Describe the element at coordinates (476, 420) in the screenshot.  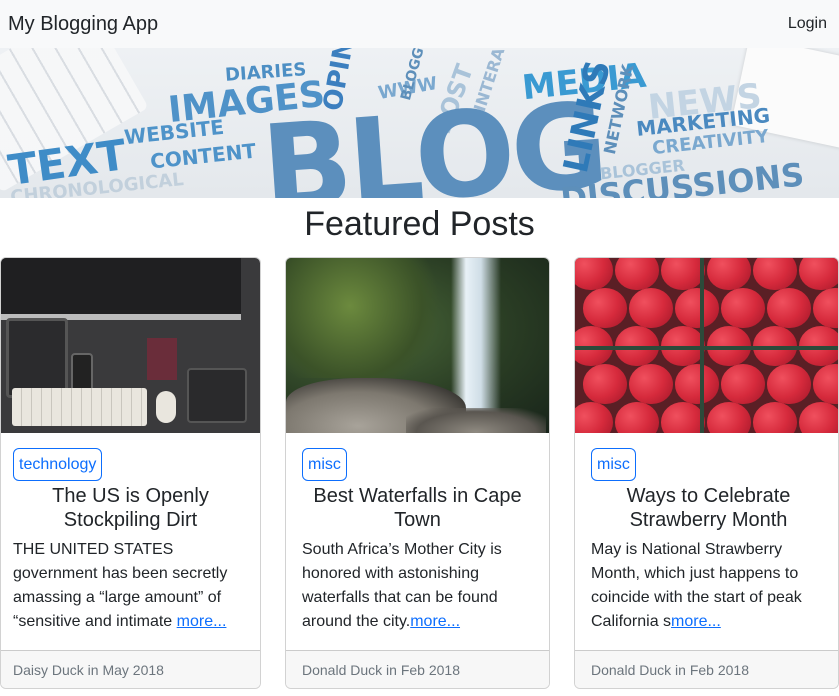
I see `rocks-shape` at that location.